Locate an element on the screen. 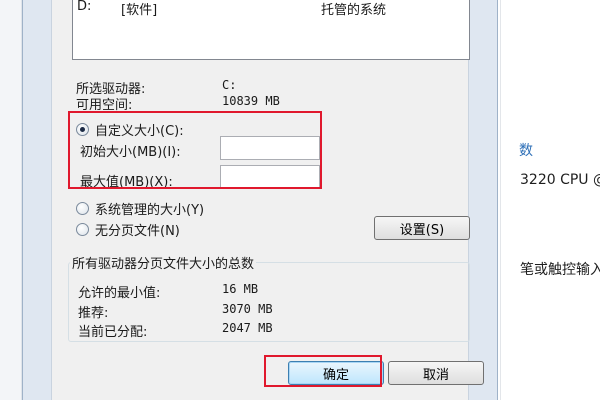 The height and width of the screenshot is (400, 600). drive-row: D: [软件] 托管的系统 is located at coordinates (267, 9).